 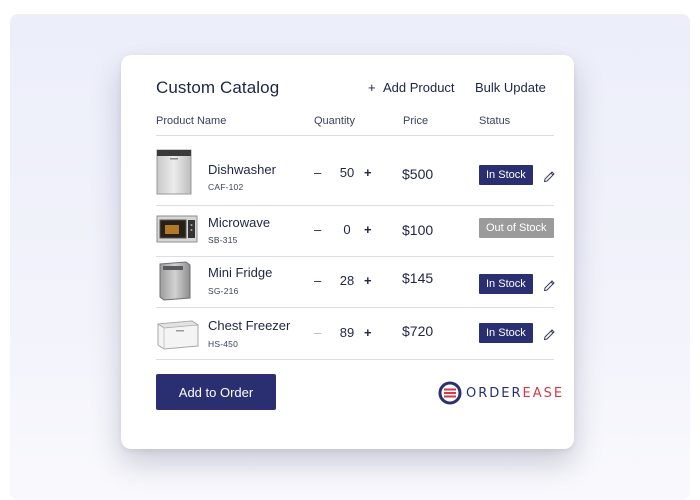 What do you see at coordinates (352, 89) in the screenshot?
I see `catalog-header: Custom Catalog + Add Product Bulk Update` at bounding box center [352, 89].